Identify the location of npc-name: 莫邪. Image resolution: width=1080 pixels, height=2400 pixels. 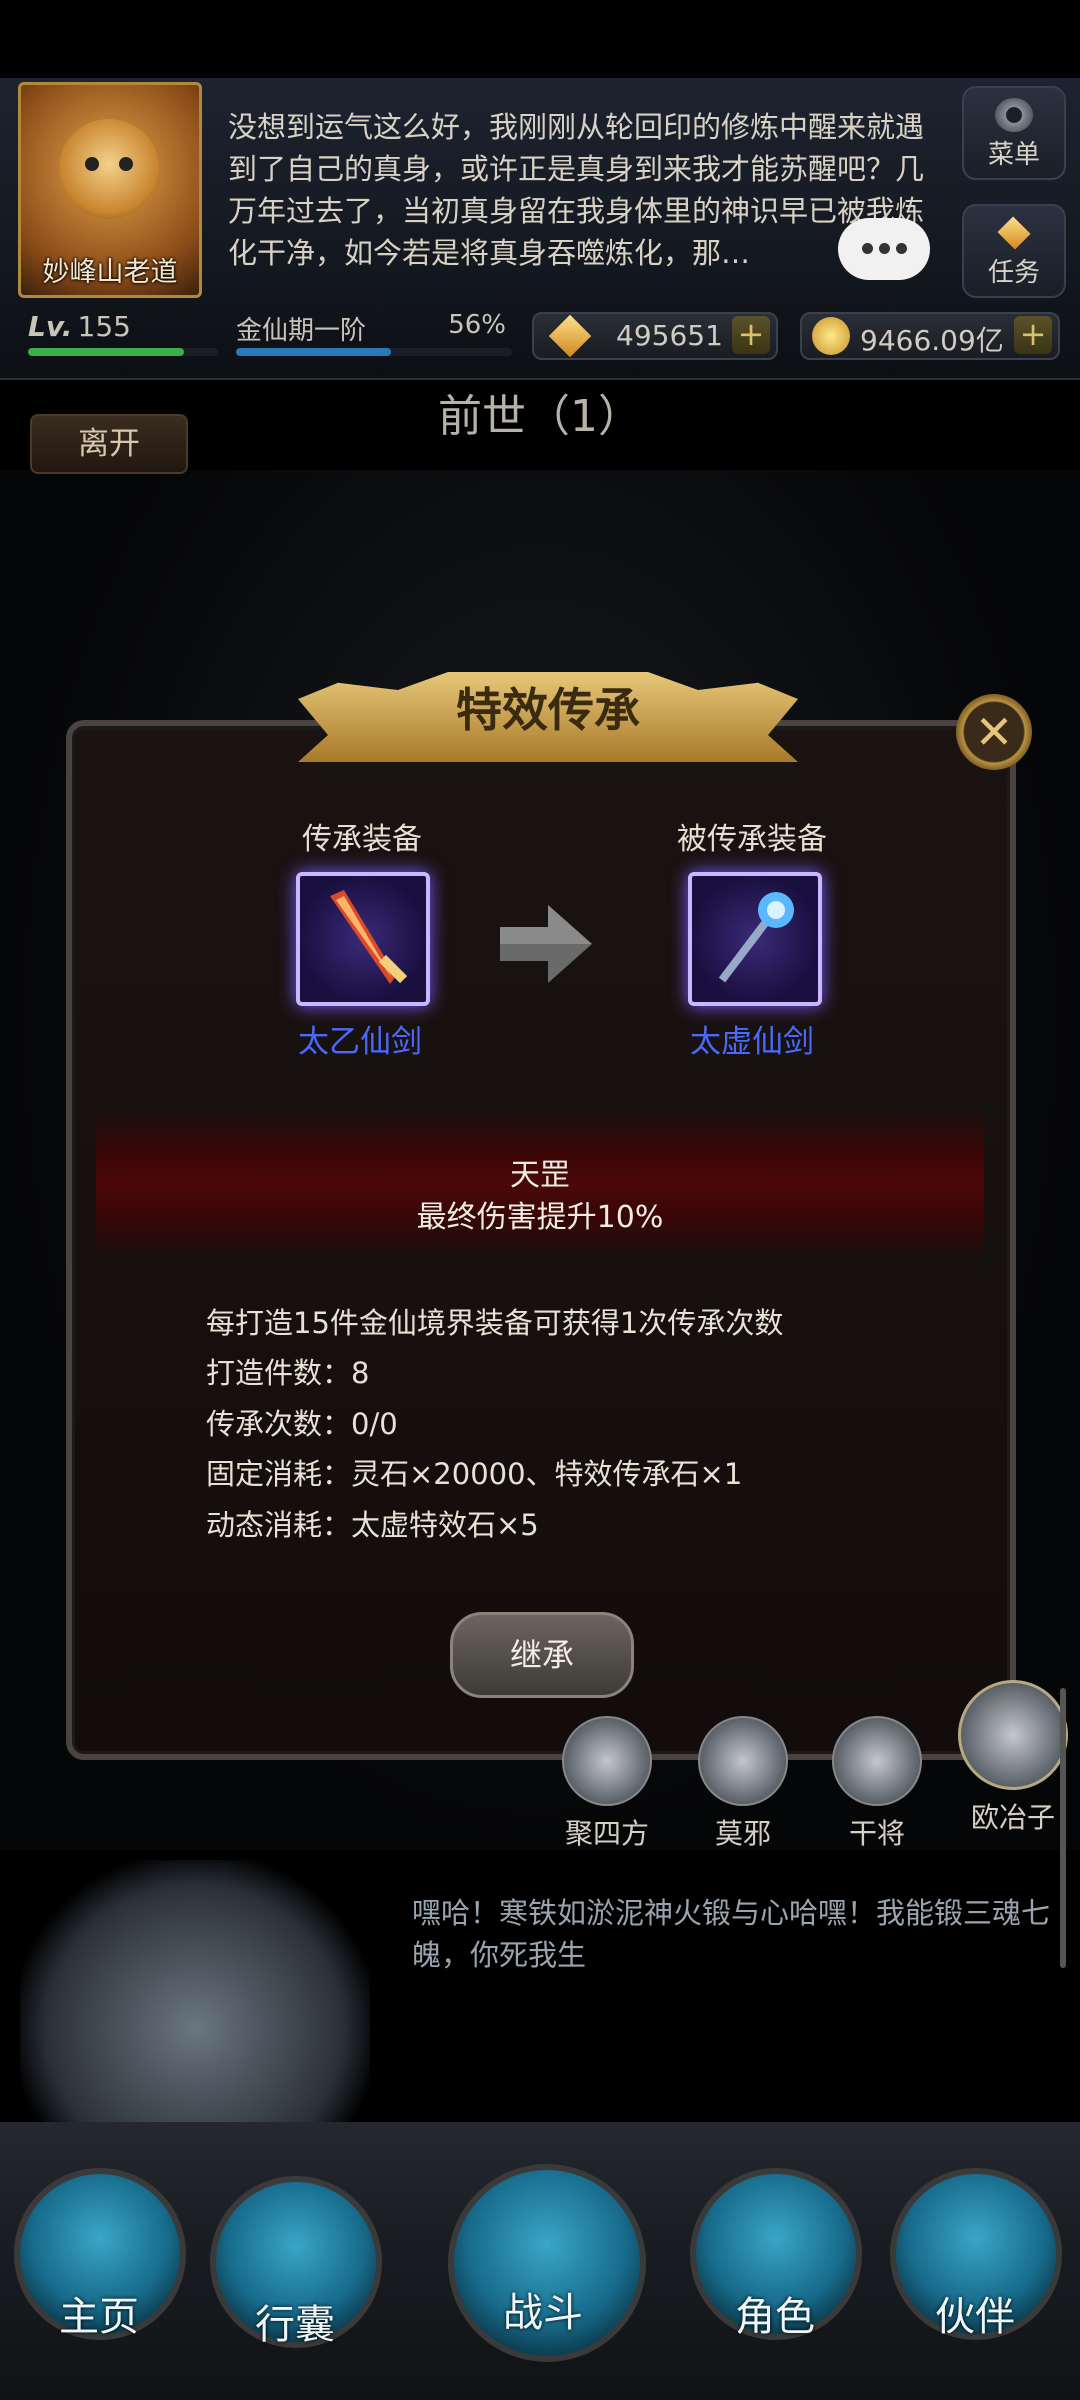
(742, 1833).